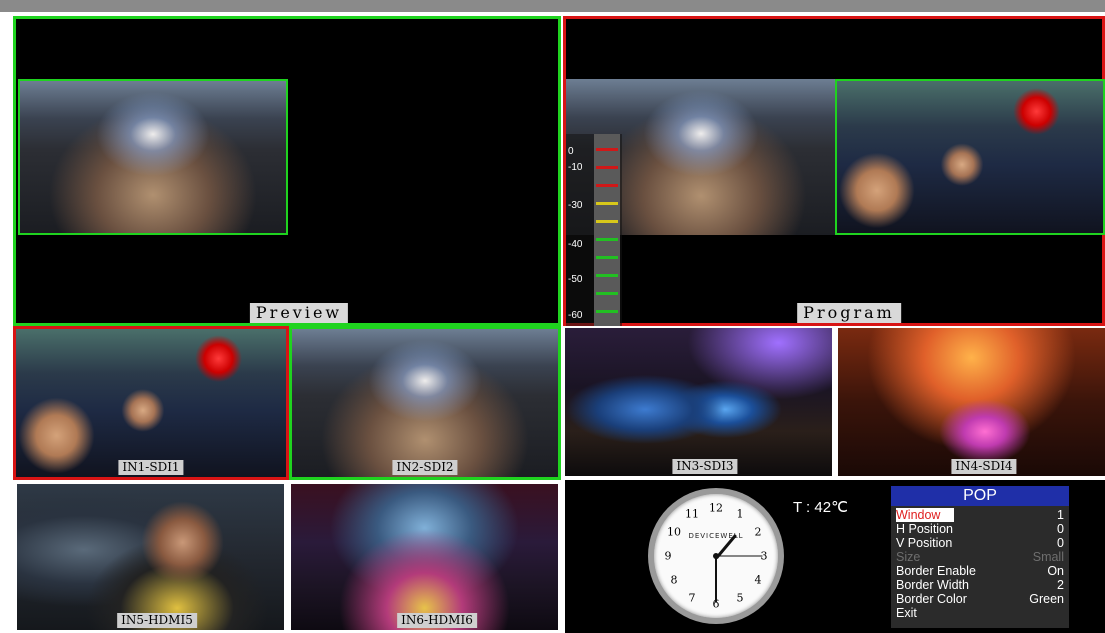  What do you see at coordinates (924, 529) in the screenshot?
I see `menu-item-label: H Position` at bounding box center [924, 529].